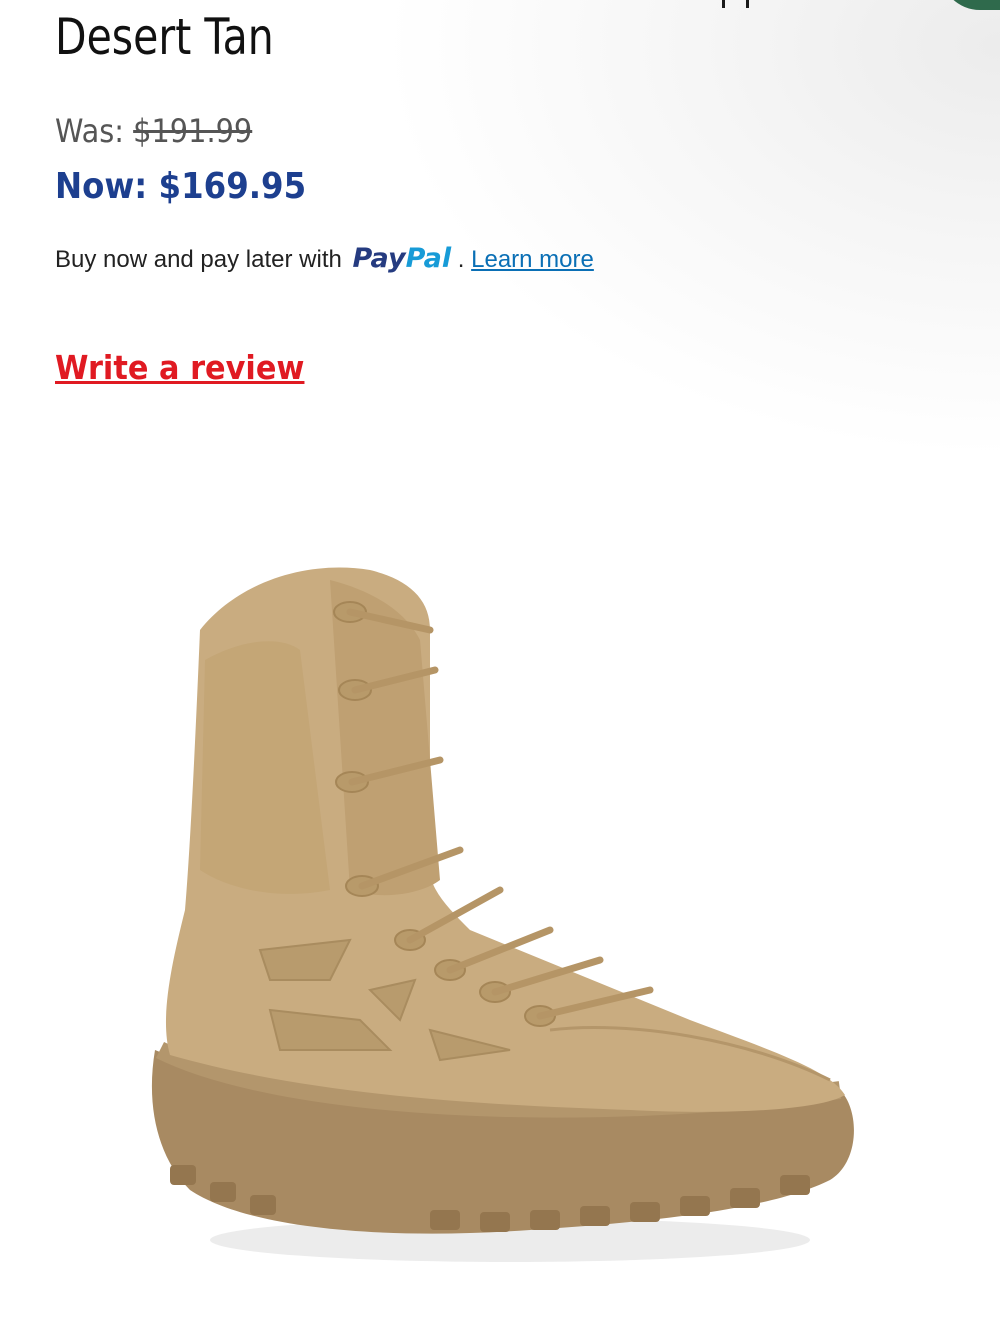 This screenshot has width=1000, height=1333. I want to click on was-price-row: Was: $191.99, so click(153, 131).